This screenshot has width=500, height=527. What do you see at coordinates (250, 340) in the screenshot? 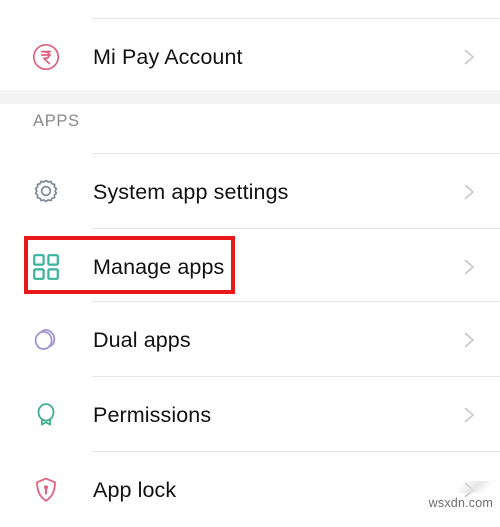
I see `list-item-dual-apps: Dual apps` at bounding box center [250, 340].